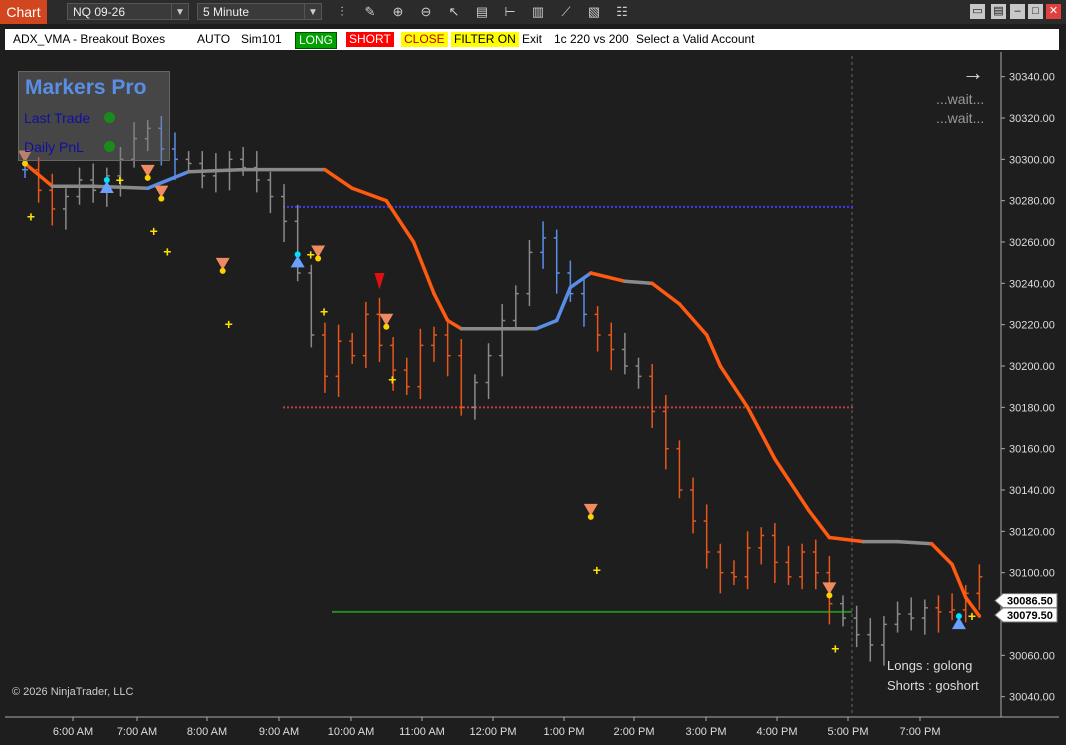 This screenshot has width=1066, height=745. Describe the element at coordinates (1032, 450) in the screenshot. I see `y-tick-label: 30160.00` at that location.